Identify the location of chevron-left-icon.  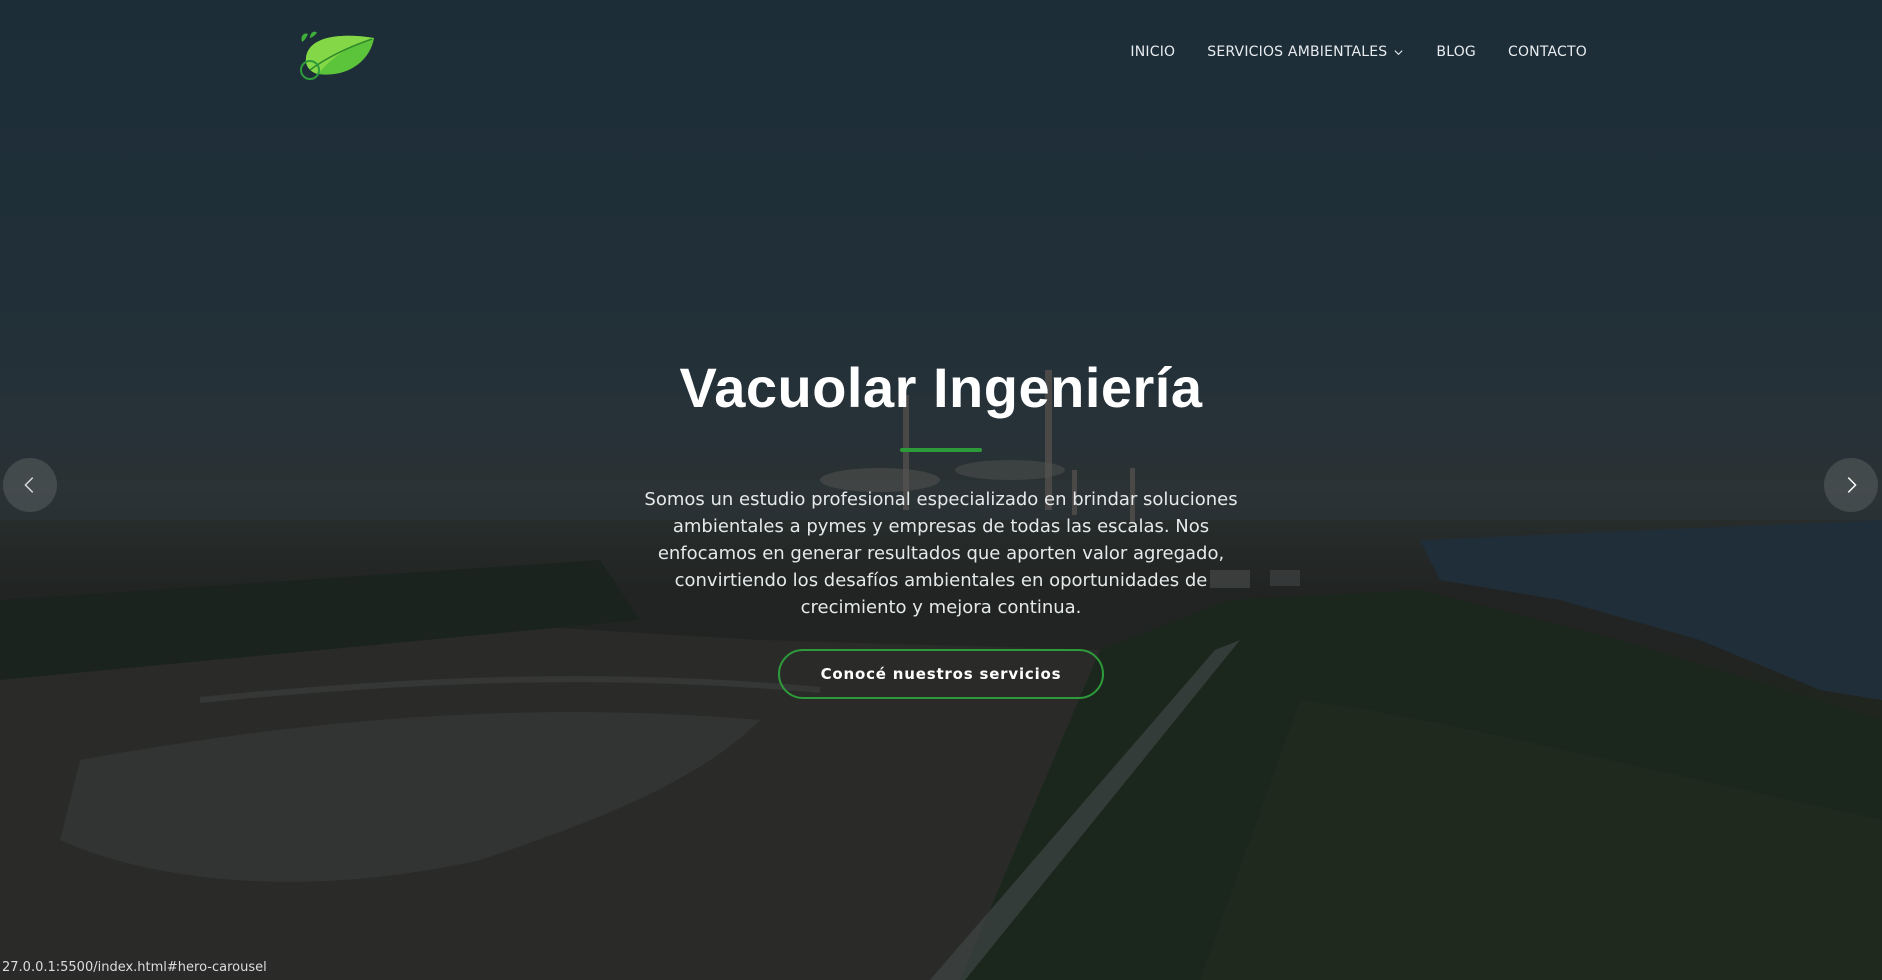
(29, 485).